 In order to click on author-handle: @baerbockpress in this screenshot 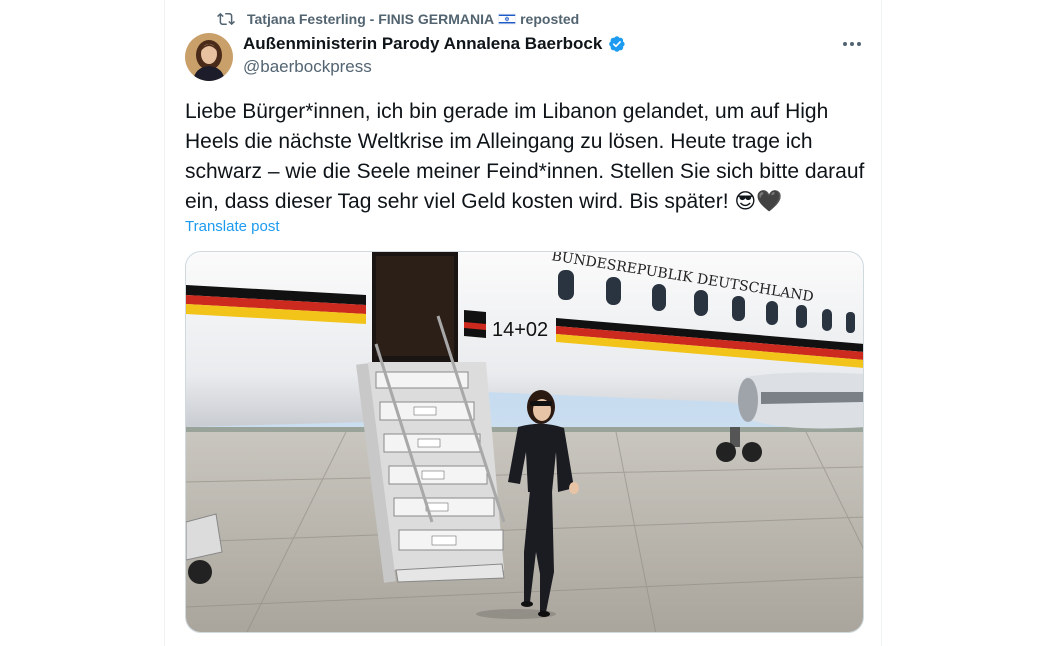, I will do `click(434, 67)`.